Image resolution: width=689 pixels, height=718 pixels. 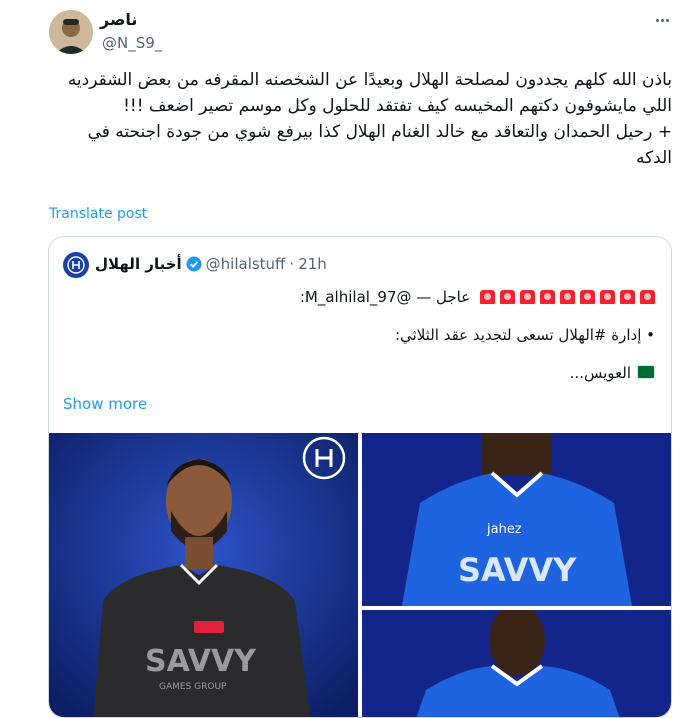 What do you see at coordinates (98, 214) in the screenshot?
I see `translate-post-link: Translate post` at bounding box center [98, 214].